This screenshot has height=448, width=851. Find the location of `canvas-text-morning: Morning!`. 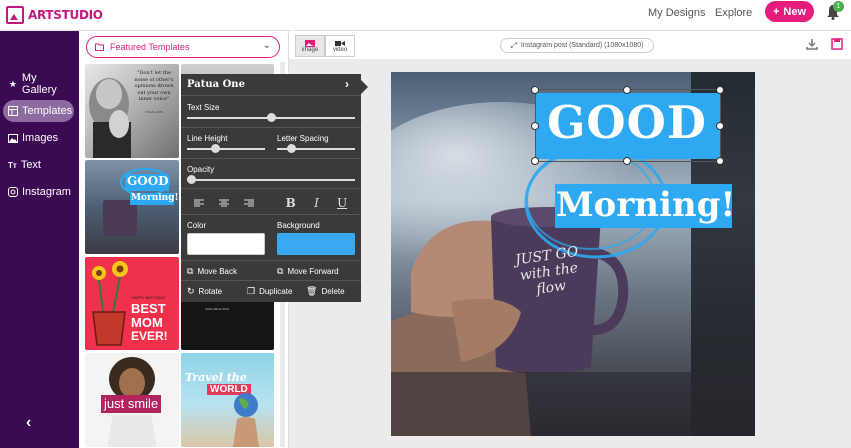

canvas-text-morning: Morning! is located at coordinates (645, 205).